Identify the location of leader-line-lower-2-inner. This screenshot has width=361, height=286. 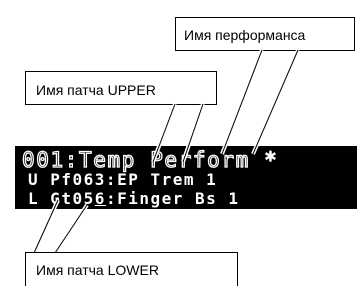
(71, 229).